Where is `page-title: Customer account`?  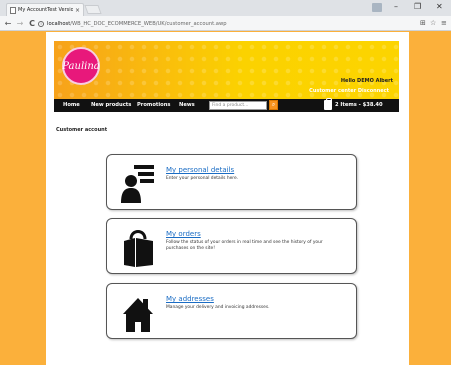
page-title: Customer account is located at coordinates (82, 130).